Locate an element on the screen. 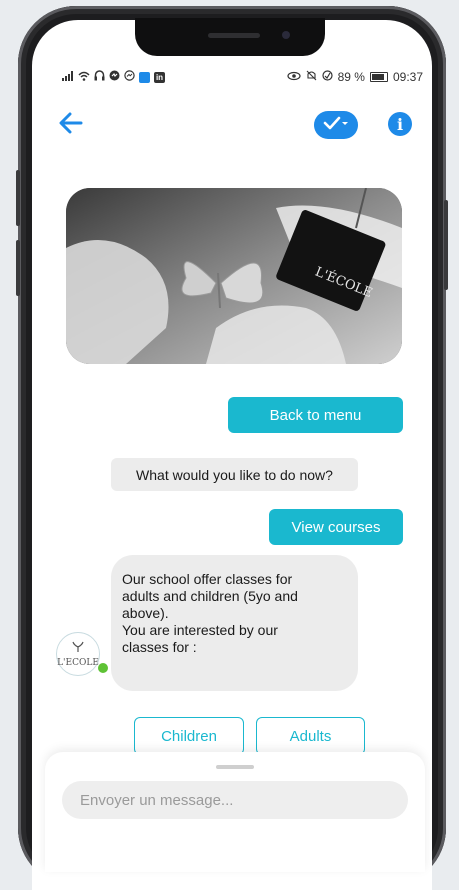 The width and height of the screenshot is (459, 890). power-button is located at coordinates (446, 245).